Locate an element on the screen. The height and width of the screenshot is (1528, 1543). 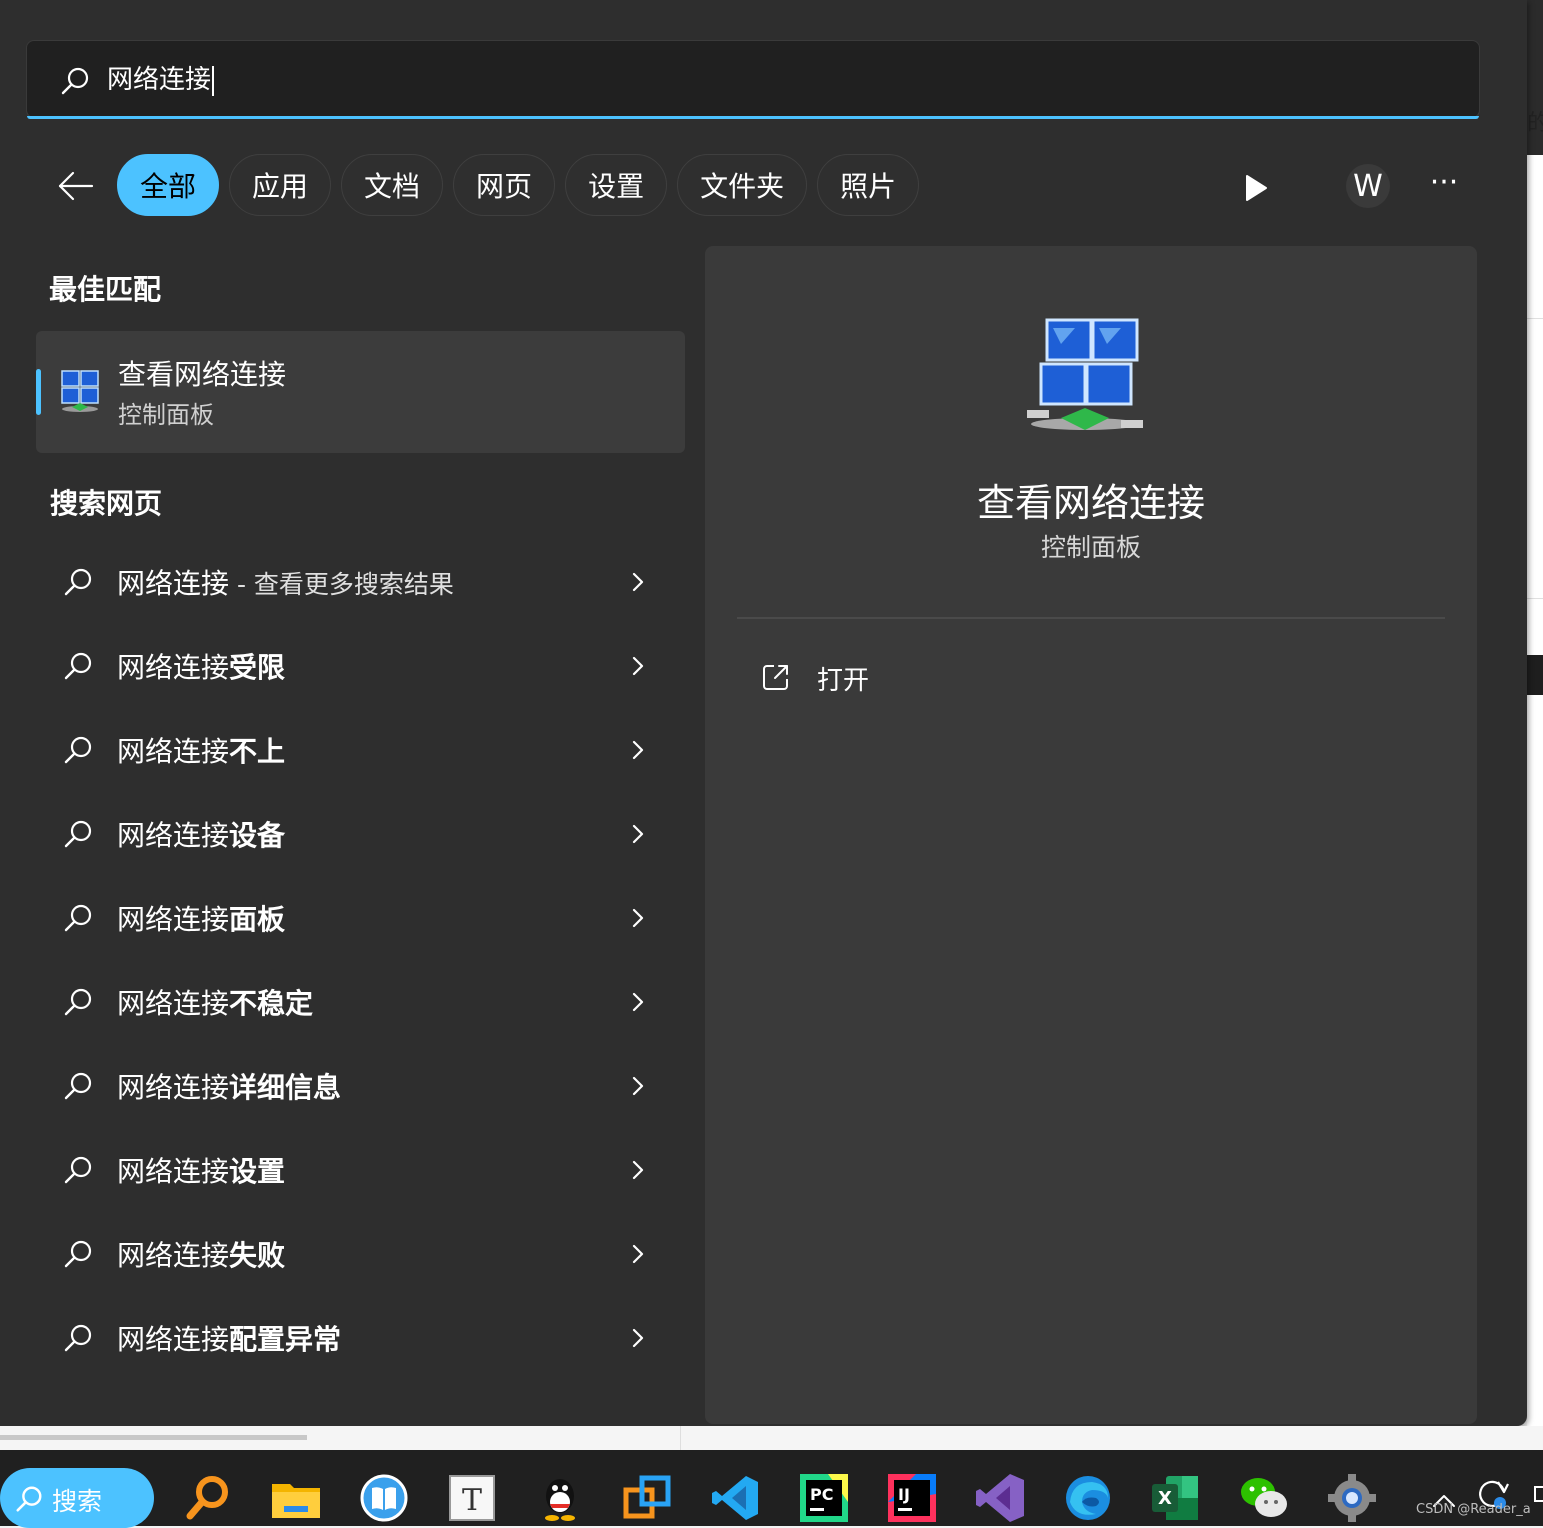
web-search-item-label: 网络连接 - 查看更多搜索结果 is located at coordinates (285, 583).